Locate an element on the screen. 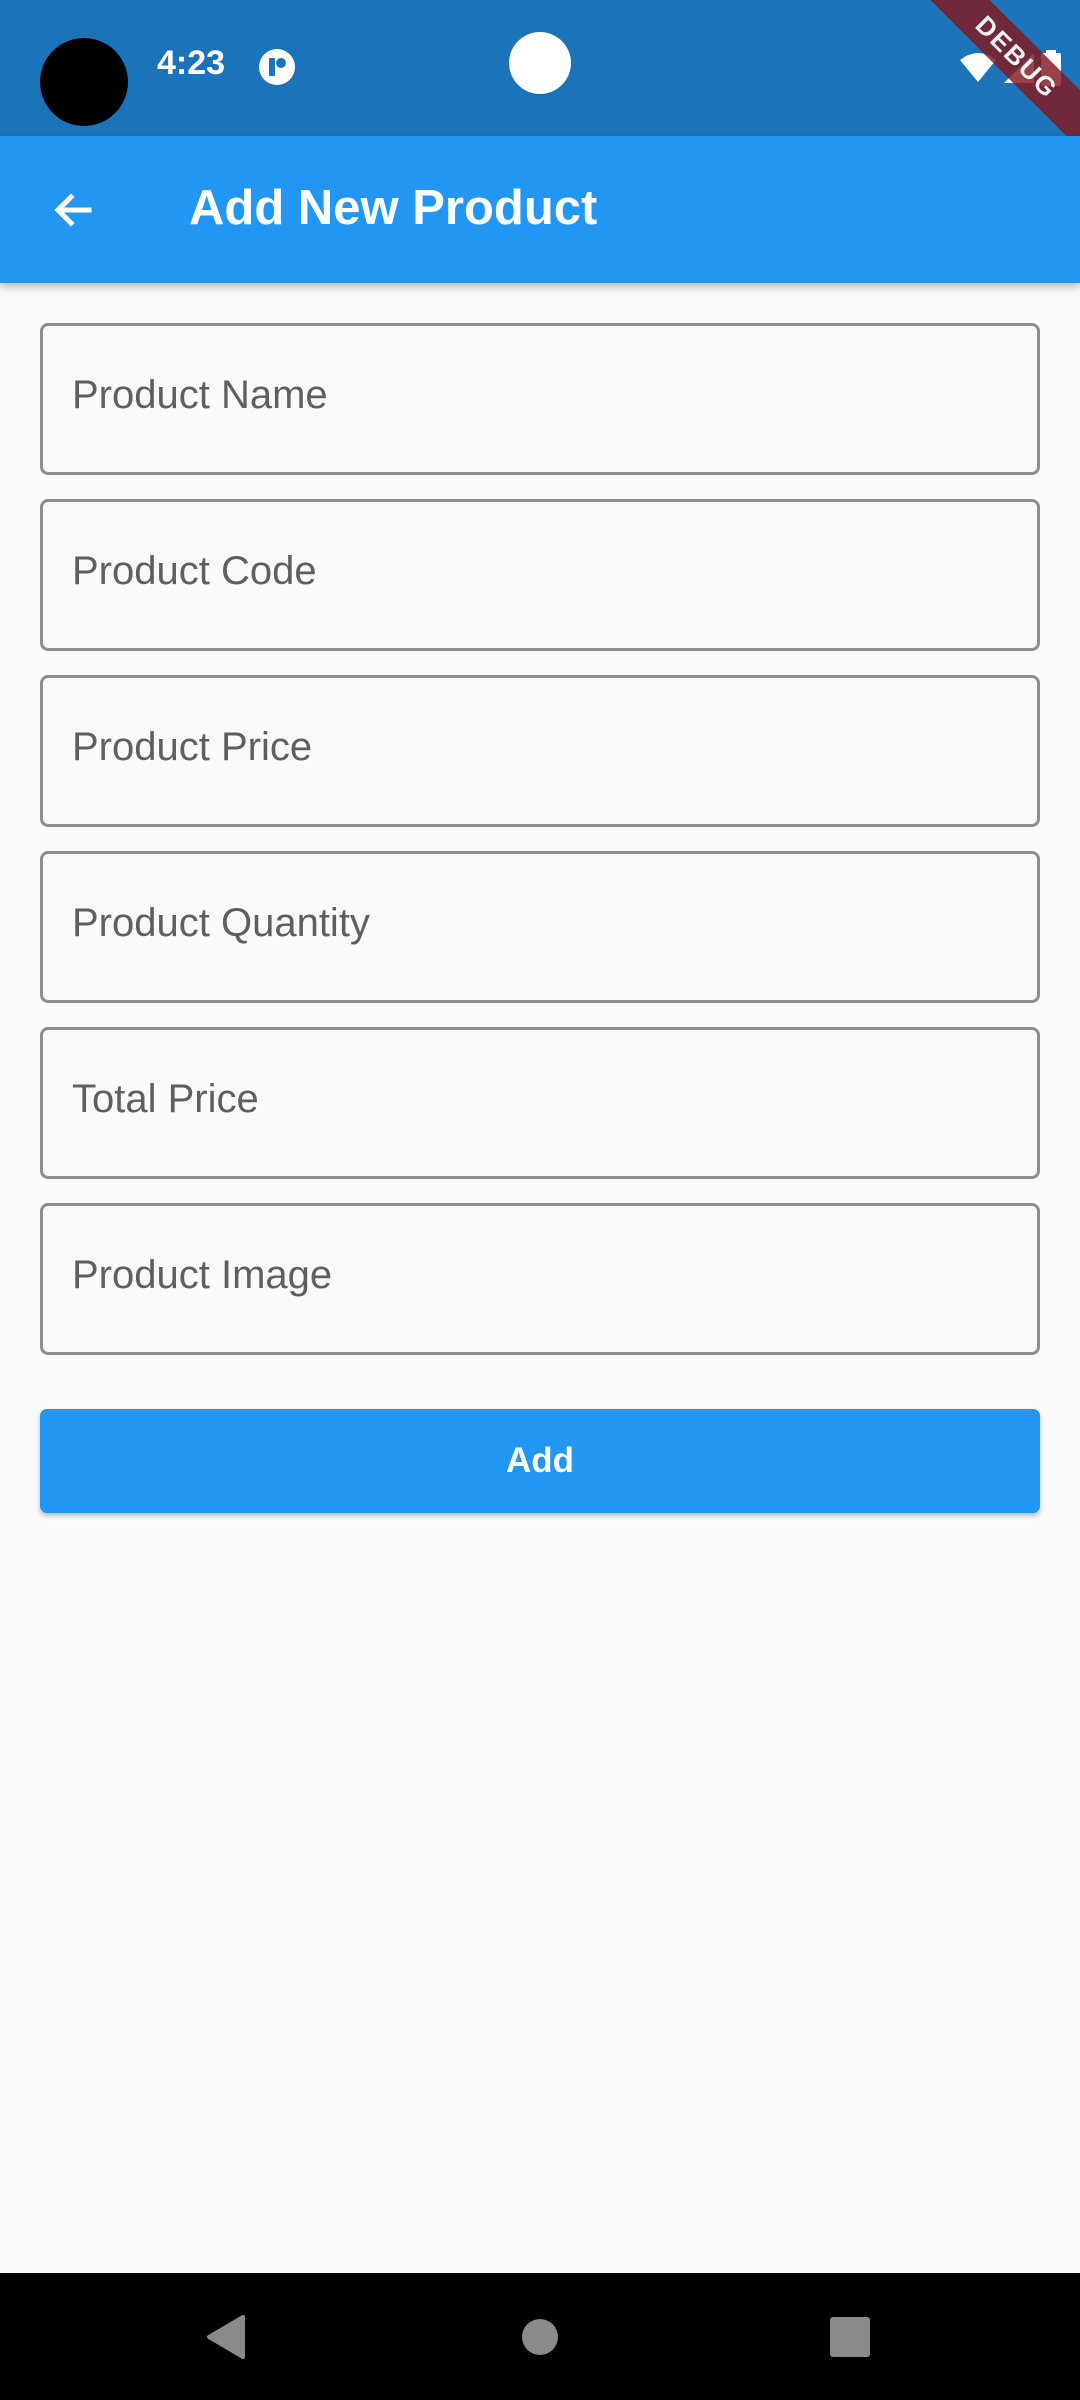 This screenshot has height=2400, width=1080. product-name-field is located at coordinates (540, 399).